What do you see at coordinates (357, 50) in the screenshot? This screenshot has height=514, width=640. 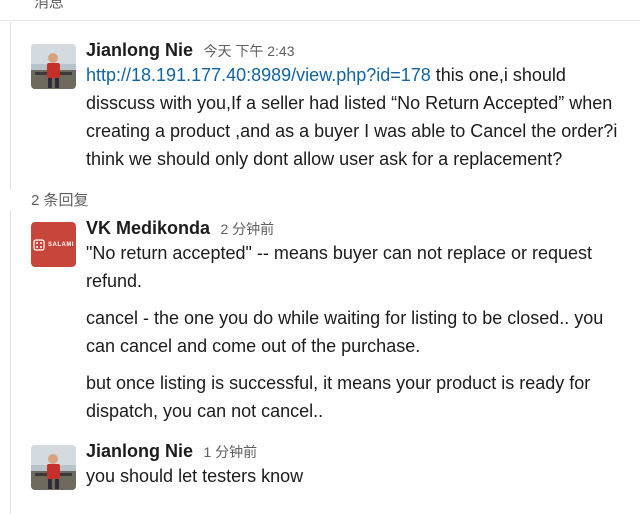 I see `message-header: Jianlong Nie 今天 下午 2:43` at bounding box center [357, 50].